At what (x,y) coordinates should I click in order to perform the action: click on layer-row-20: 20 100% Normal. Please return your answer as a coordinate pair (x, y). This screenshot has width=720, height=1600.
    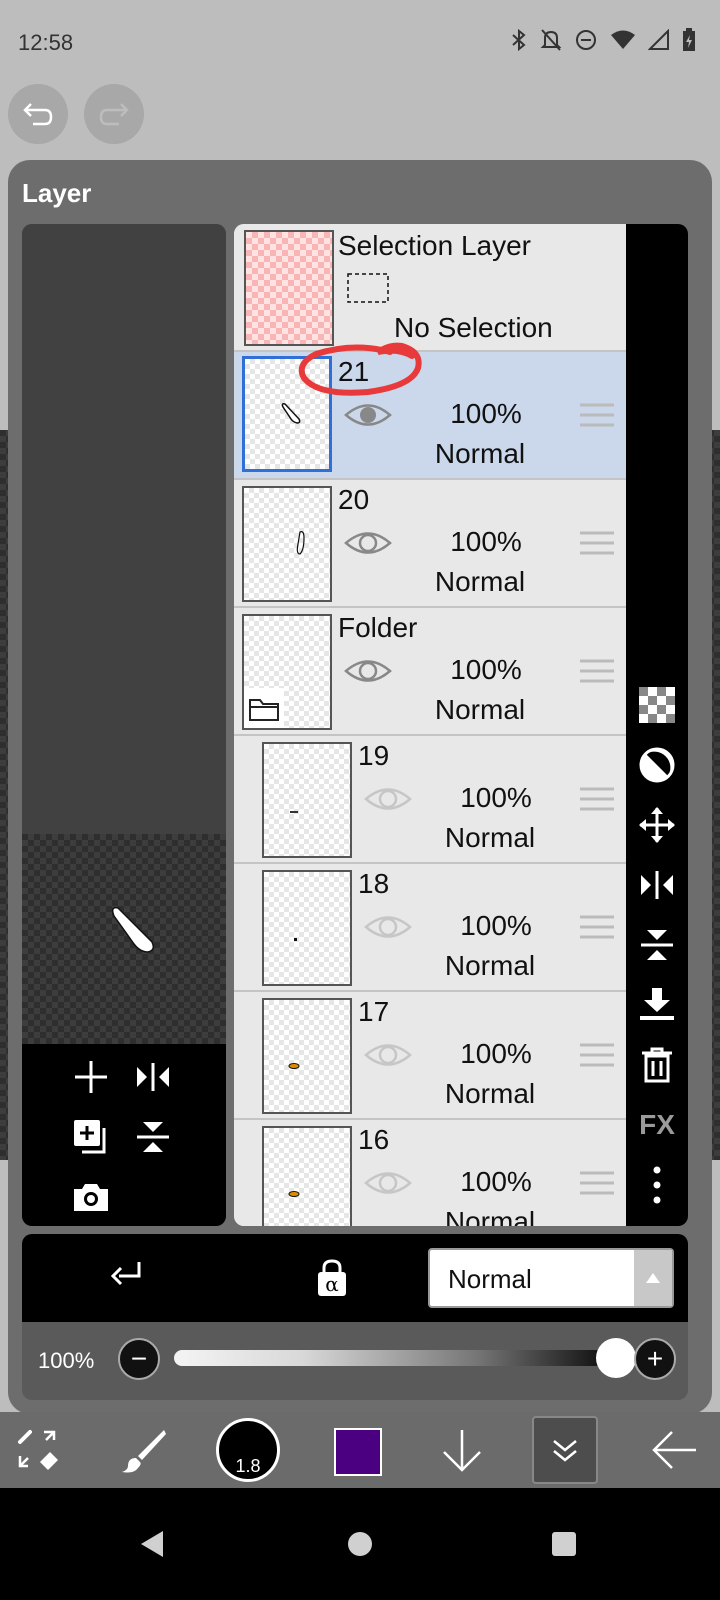
    Looking at the image, I should click on (434, 544).